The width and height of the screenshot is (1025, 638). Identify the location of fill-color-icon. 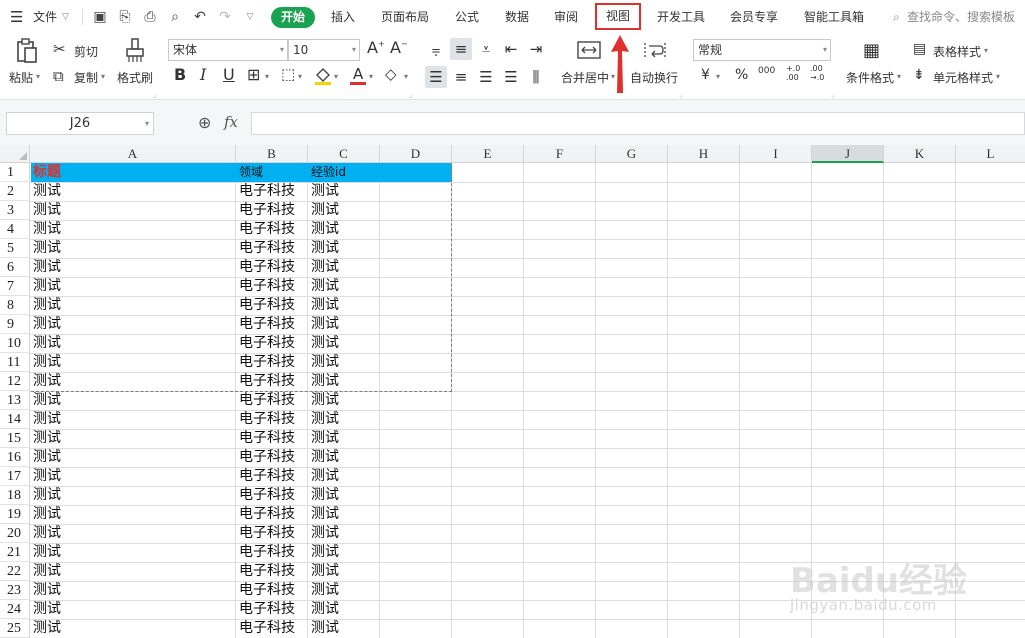
(323, 76).